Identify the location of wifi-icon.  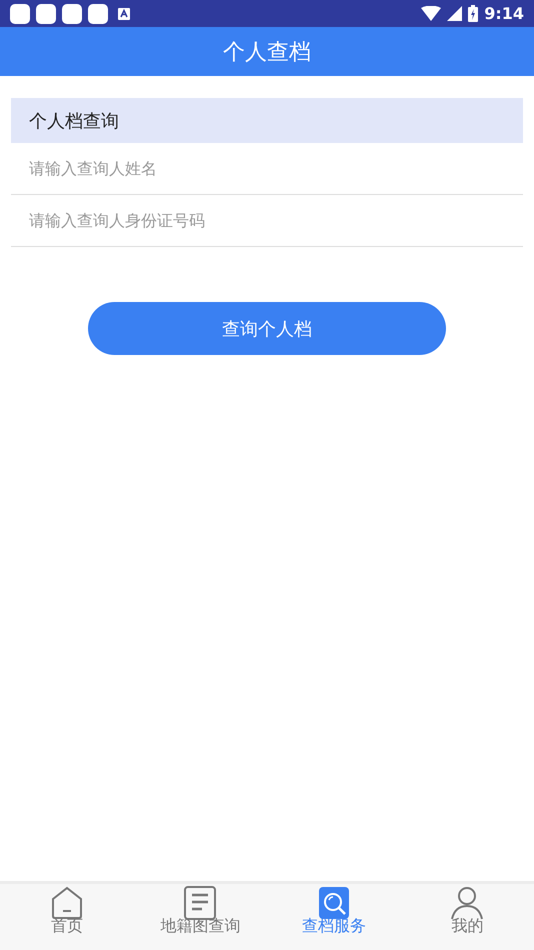
(431, 13).